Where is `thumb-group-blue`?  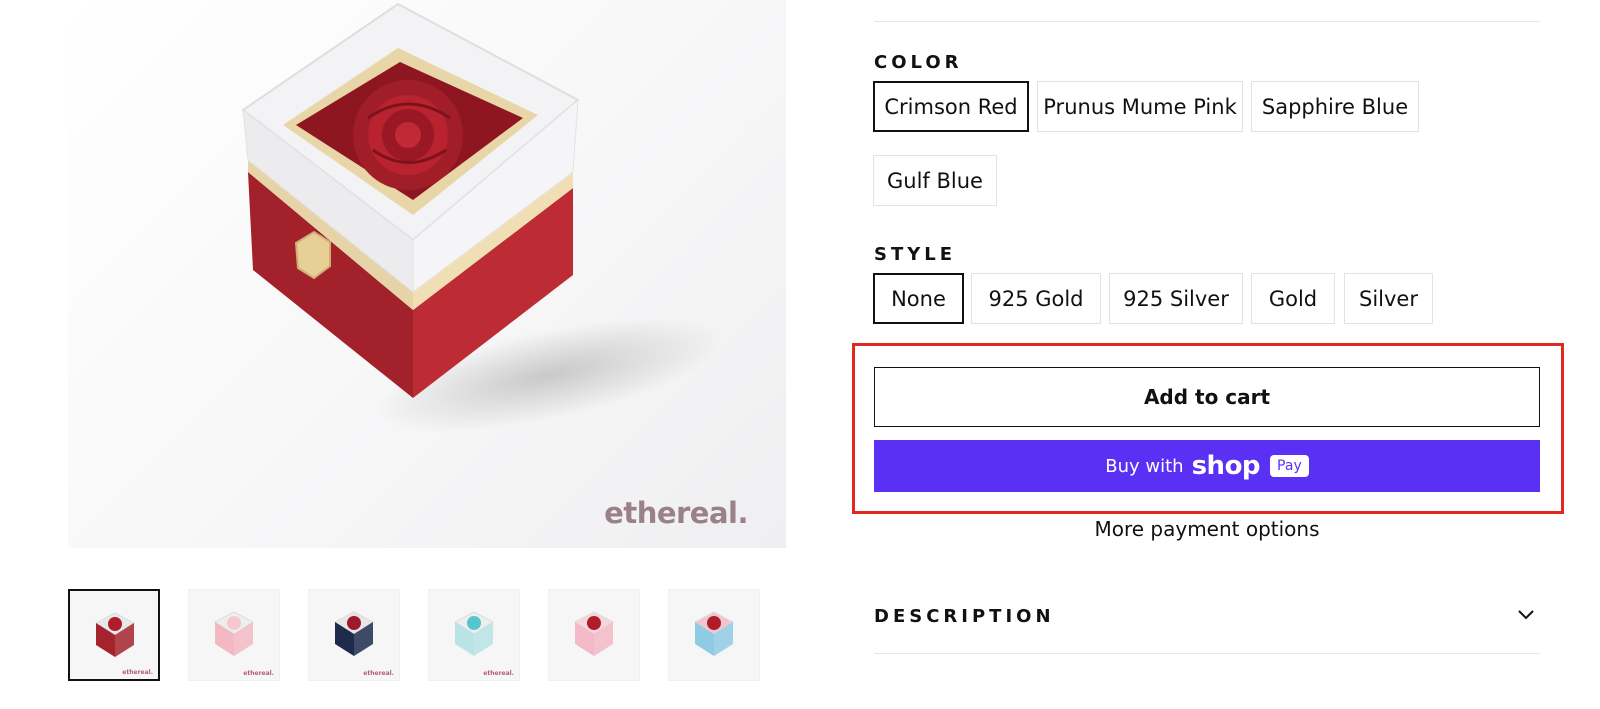 thumb-group-blue is located at coordinates (714, 635).